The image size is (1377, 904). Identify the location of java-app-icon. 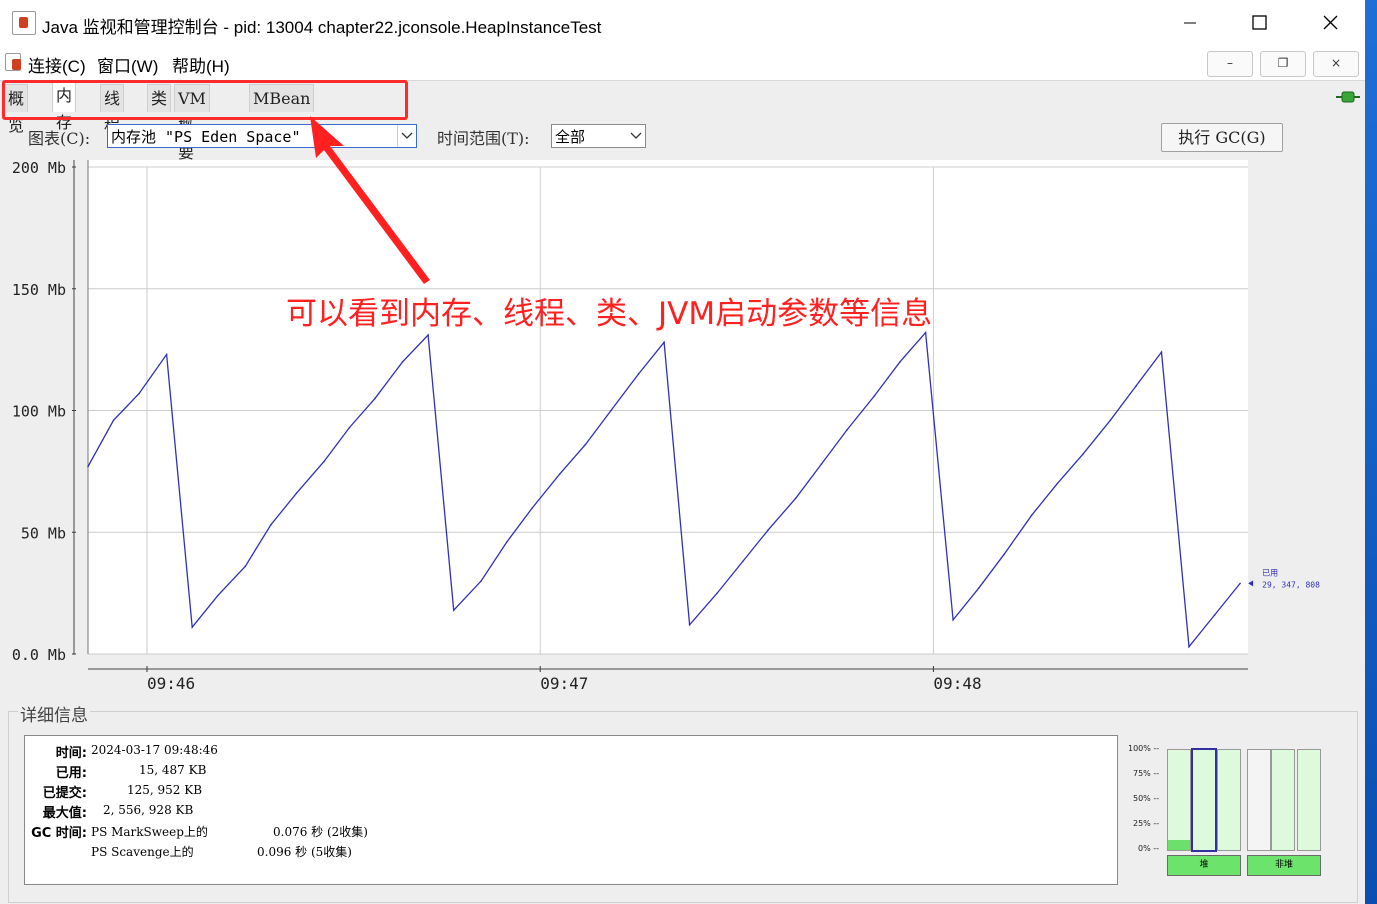
(24, 23).